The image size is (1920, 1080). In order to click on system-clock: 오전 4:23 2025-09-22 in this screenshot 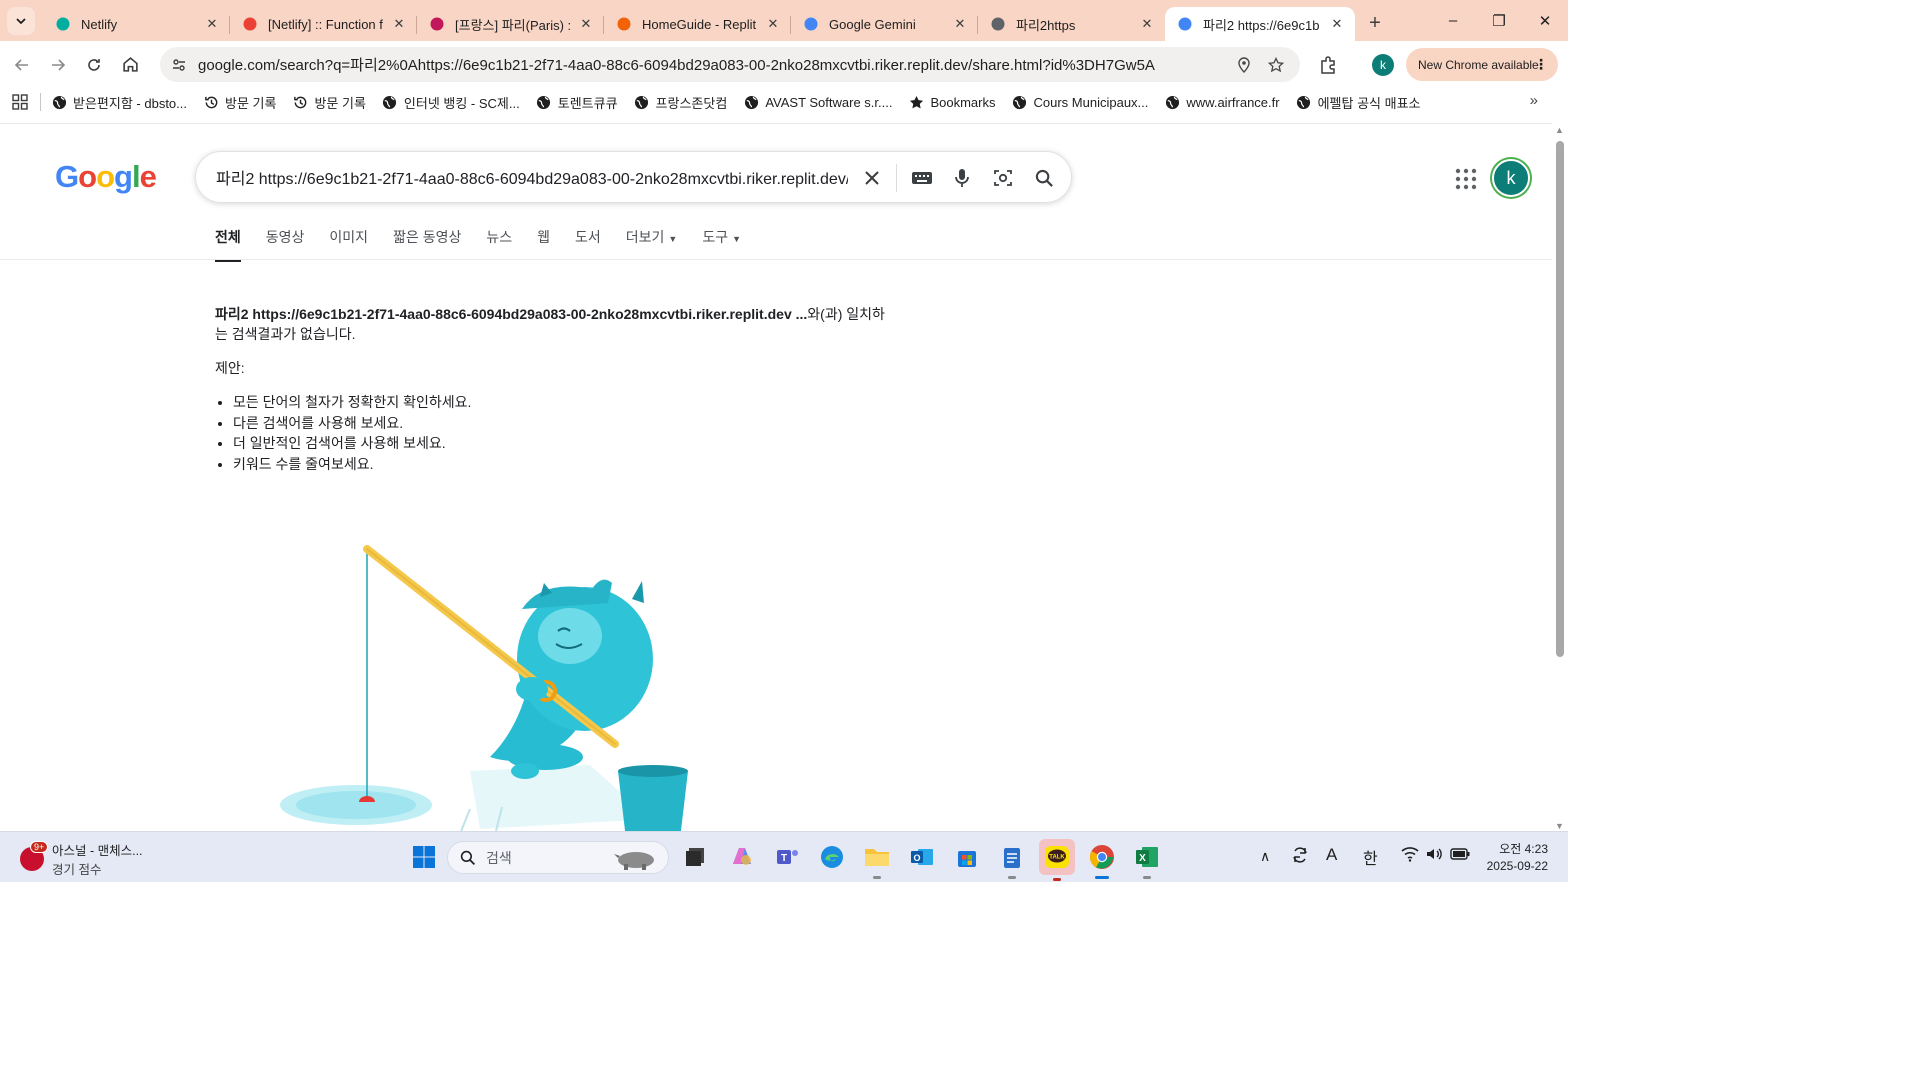, I will do `click(1513, 858)`.